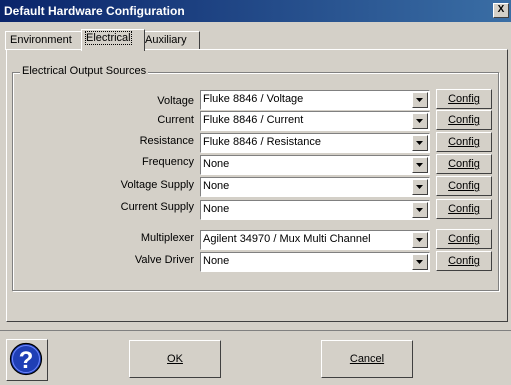 Image resolution: width=511 pixels, height=385 pixels. Describe the element at coordinates (315, 187) in the screenshot. I see `voltage-supply-select: None` at that location.